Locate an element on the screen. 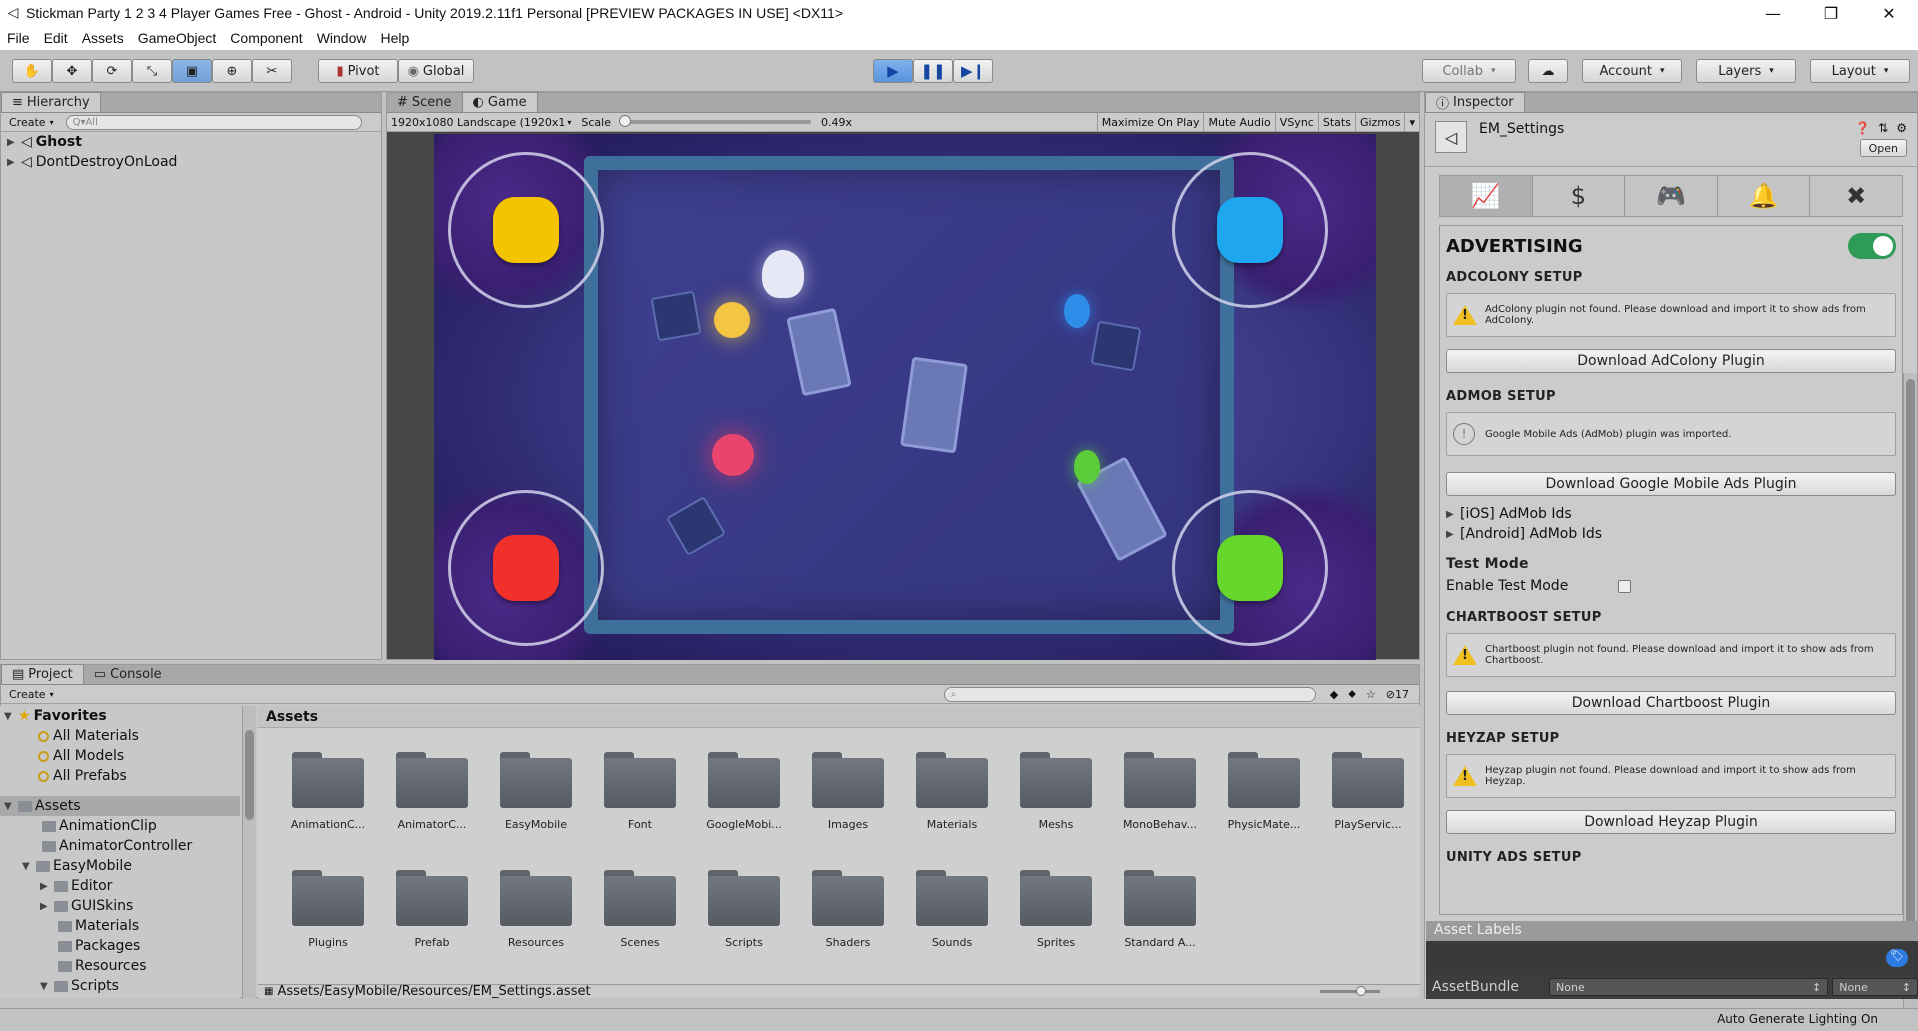 This screenshot has height=1031, width=1918. joystick-knob-blue is located at coordinates (1250, 230).